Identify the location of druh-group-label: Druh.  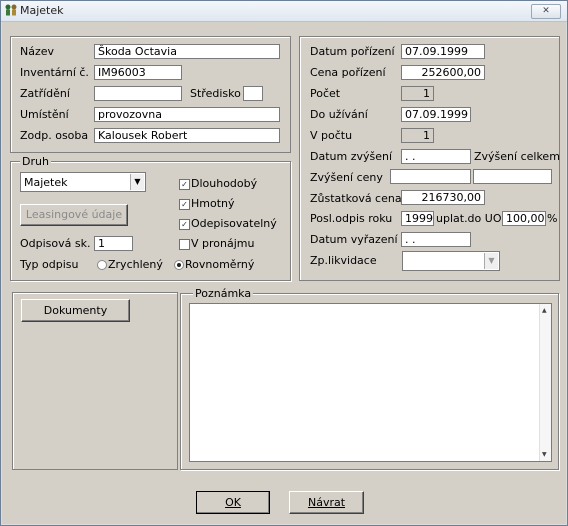
(35, 161).